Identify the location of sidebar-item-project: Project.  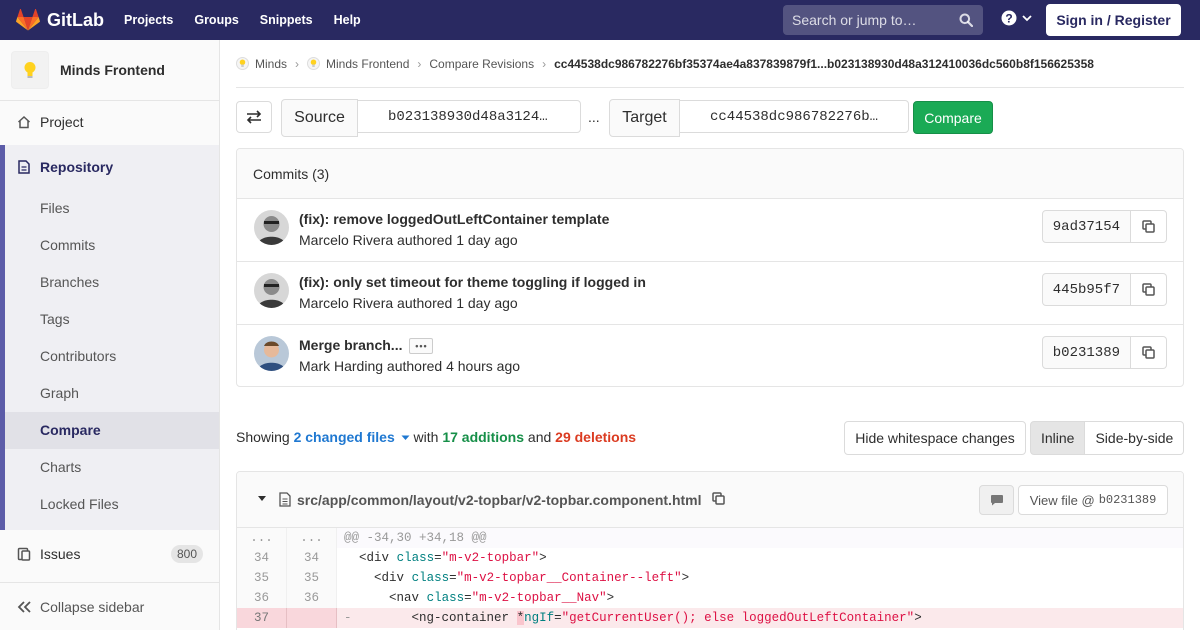
(109, 121).